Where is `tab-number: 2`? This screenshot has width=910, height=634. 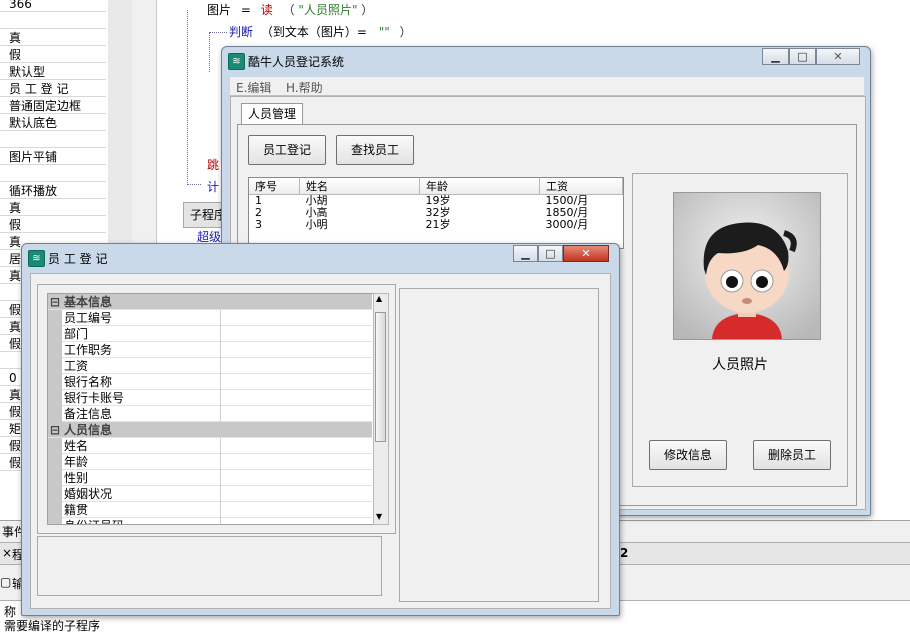
tab-number: 2 is located at coordinates (624, 553).